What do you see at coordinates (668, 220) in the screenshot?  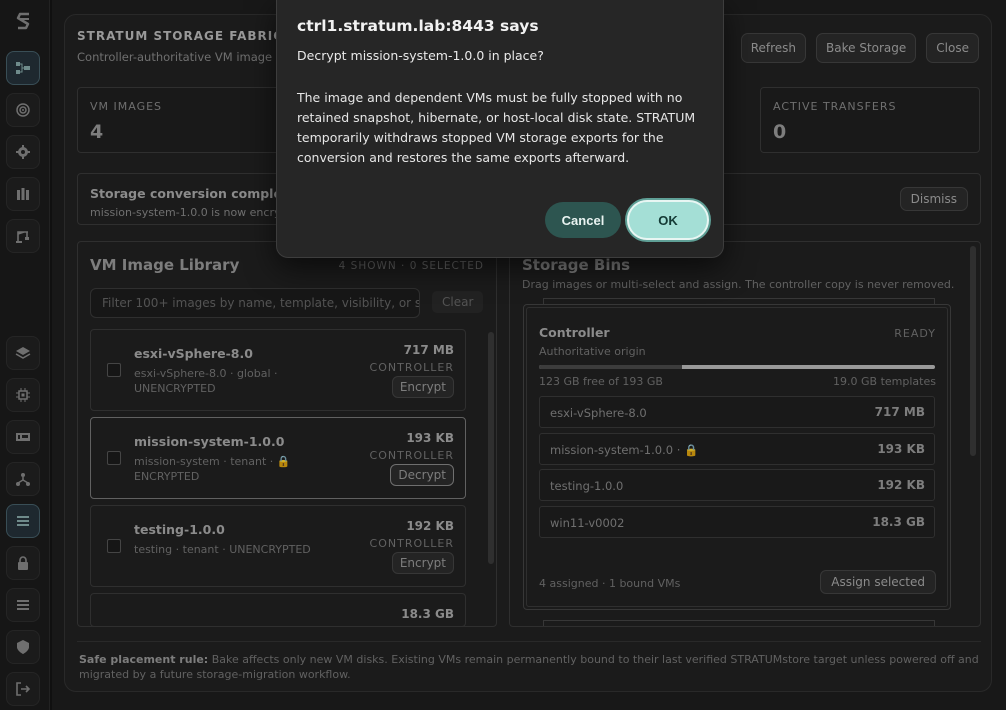 I see `ok-button: OK` at bounding box center [668, 220].